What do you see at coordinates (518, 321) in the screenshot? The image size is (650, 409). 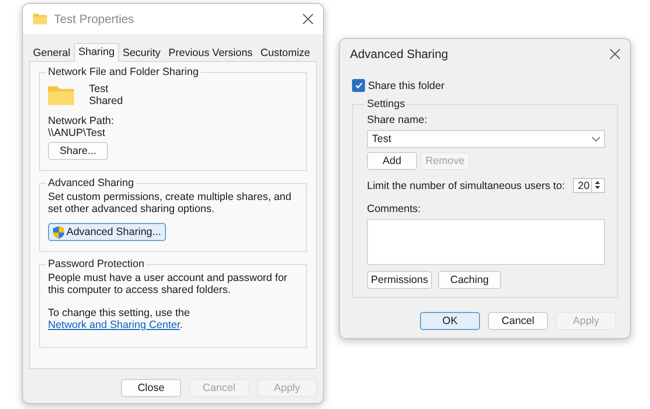 I see `dialog-button: Cancel` at bounding box center [518, 321].